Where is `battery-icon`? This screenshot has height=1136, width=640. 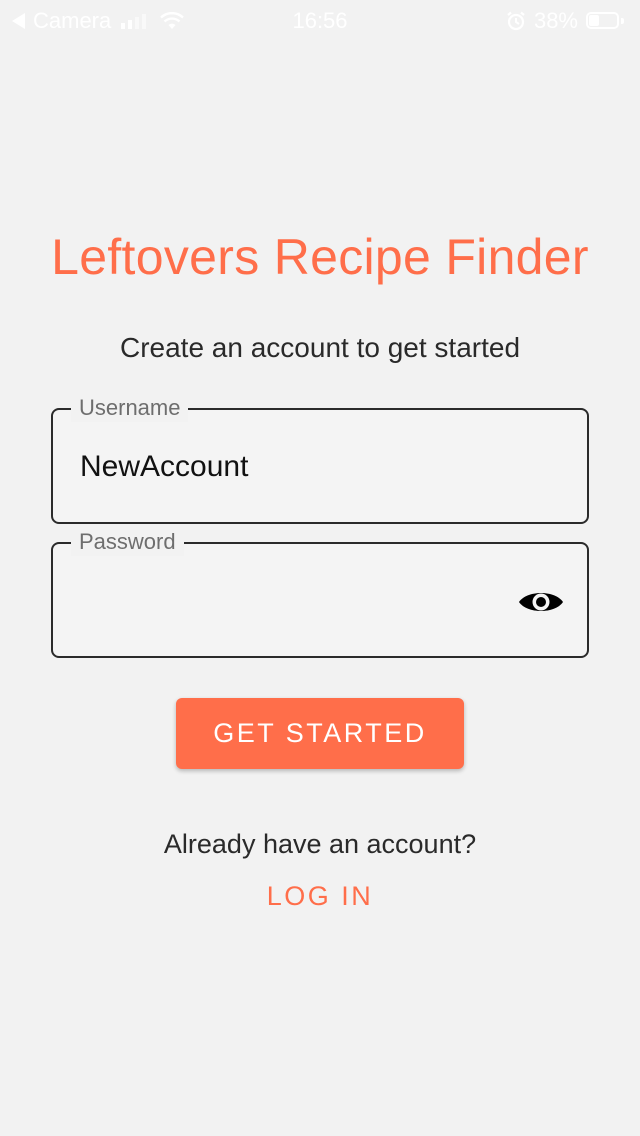 battery-icon is located at coordinates (606, 21).